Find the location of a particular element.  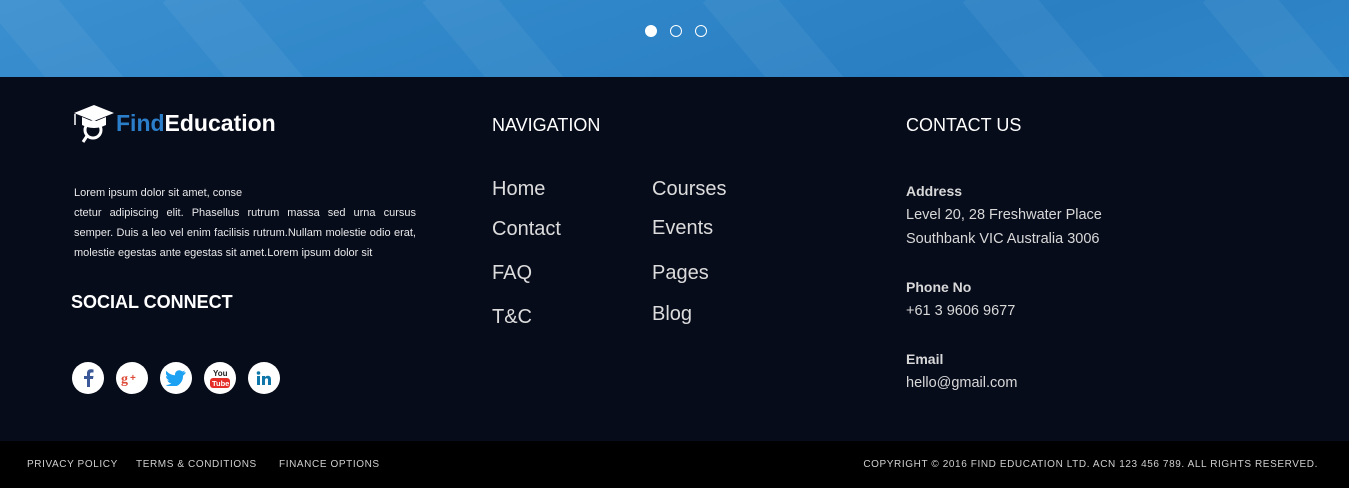

nav-link-events: Events is located at coordinates (682, 228).